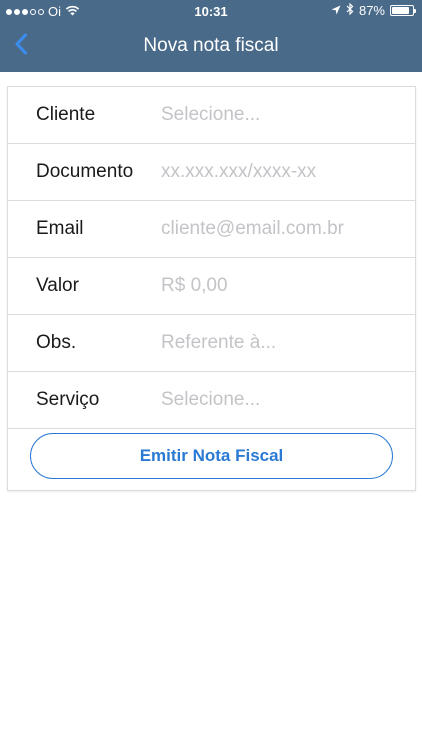 This screenshot has height=750, width=422. Describe the element at coordinates (85, 171) in the screenshot. I see `field-label: Documento` at that location.